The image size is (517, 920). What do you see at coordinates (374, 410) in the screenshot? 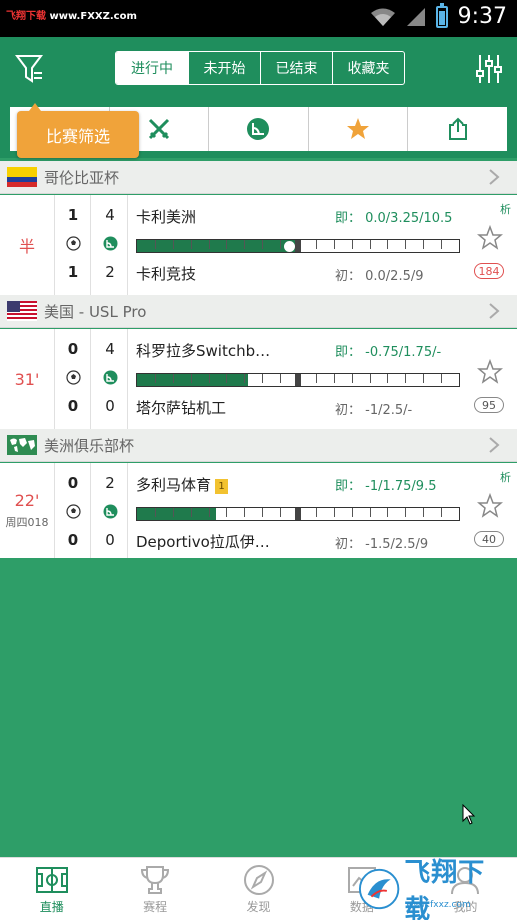
I see `initial-odds: 初： -1/2.5/-` at bounding box center [374, 410].